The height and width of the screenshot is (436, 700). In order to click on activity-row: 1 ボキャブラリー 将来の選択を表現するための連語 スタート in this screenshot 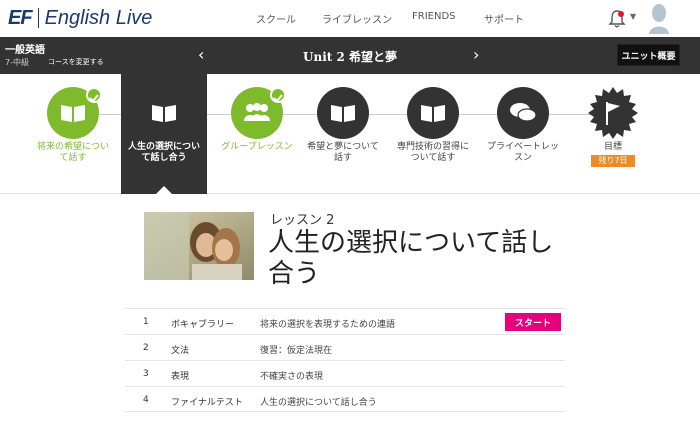, I will do `click(345, 321)`.